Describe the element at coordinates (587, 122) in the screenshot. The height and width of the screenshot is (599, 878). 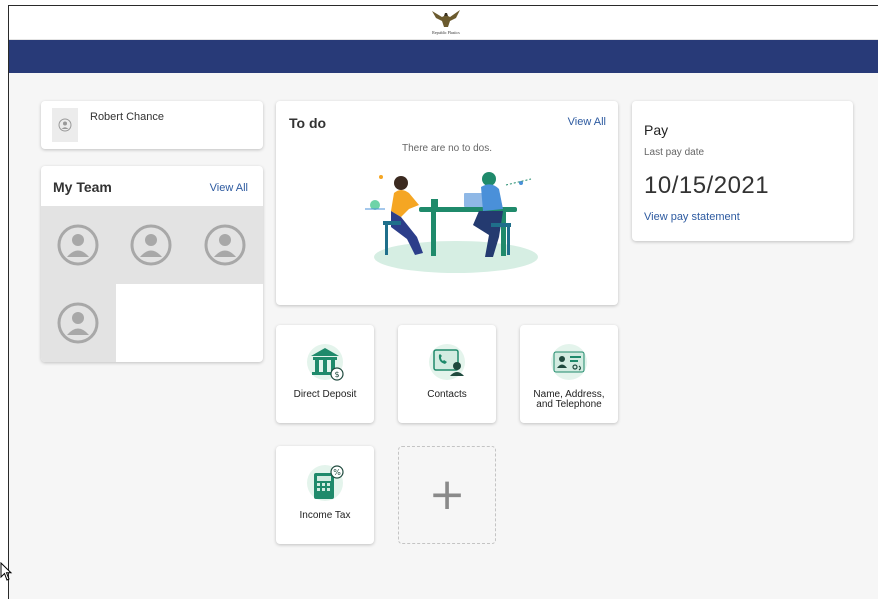
I see `todo-view-all-link: View All` at that location.